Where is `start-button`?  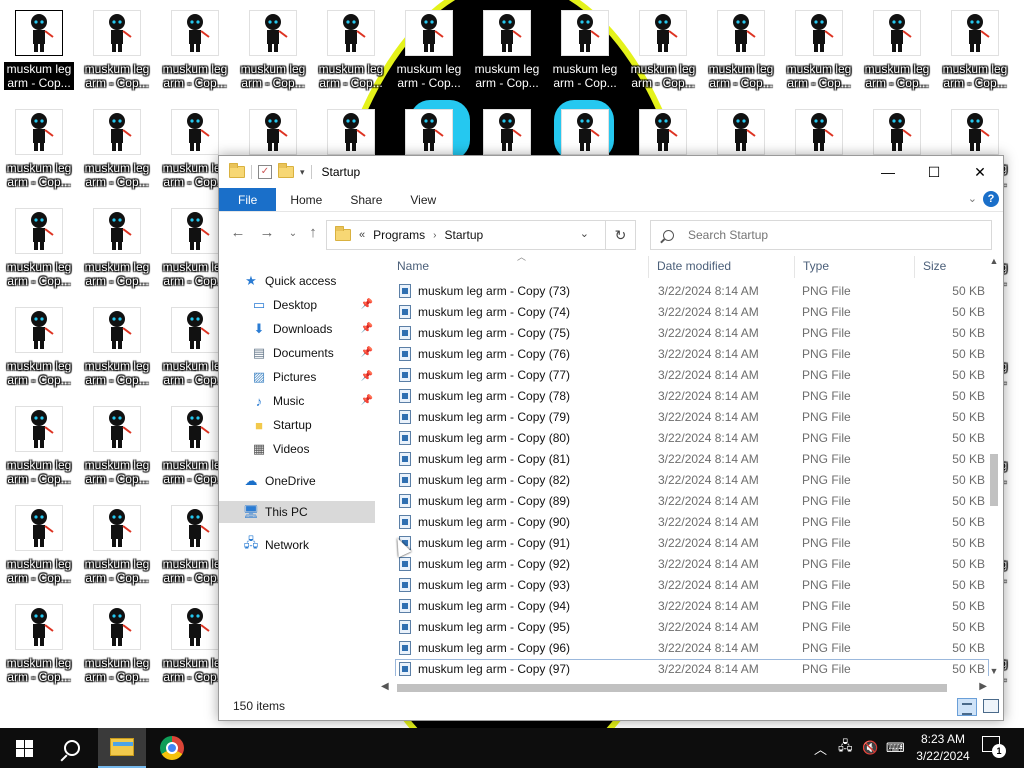 start-button is located at coordinates (24, 748).